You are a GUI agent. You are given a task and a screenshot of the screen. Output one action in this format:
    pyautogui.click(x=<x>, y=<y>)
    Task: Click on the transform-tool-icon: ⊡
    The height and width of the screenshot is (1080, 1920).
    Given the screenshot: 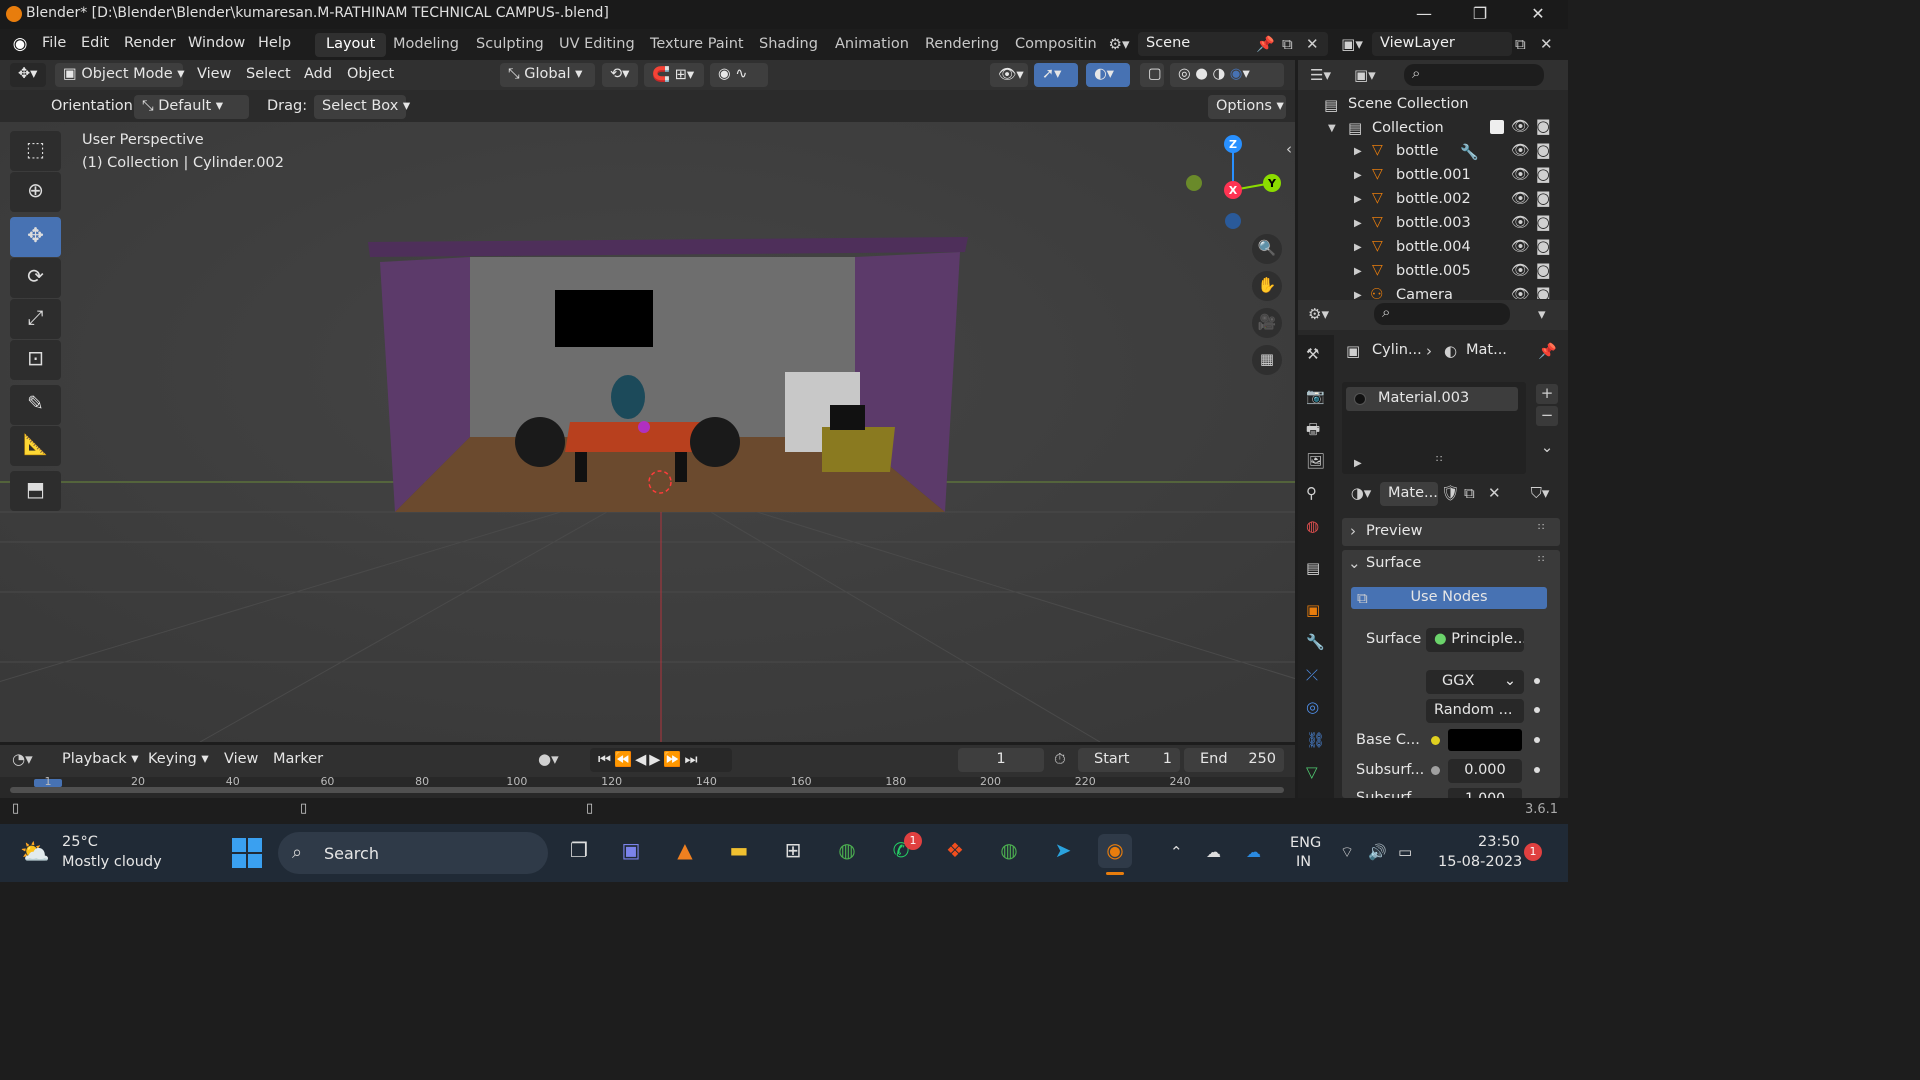 What is the action you would take?
    pyautogui.click(x=35, y=360)
    